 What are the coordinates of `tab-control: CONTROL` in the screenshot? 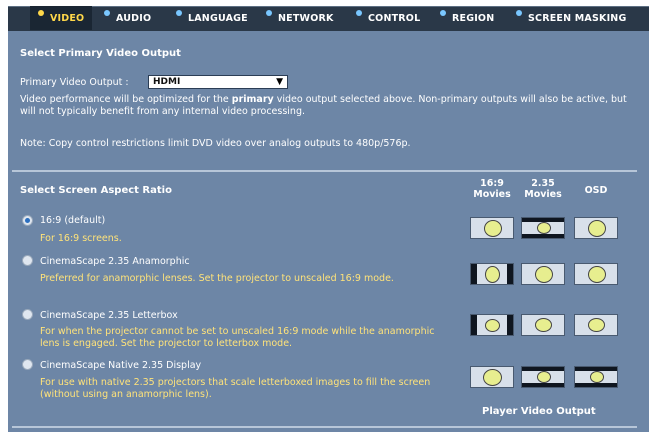 It's located at (388, 18).